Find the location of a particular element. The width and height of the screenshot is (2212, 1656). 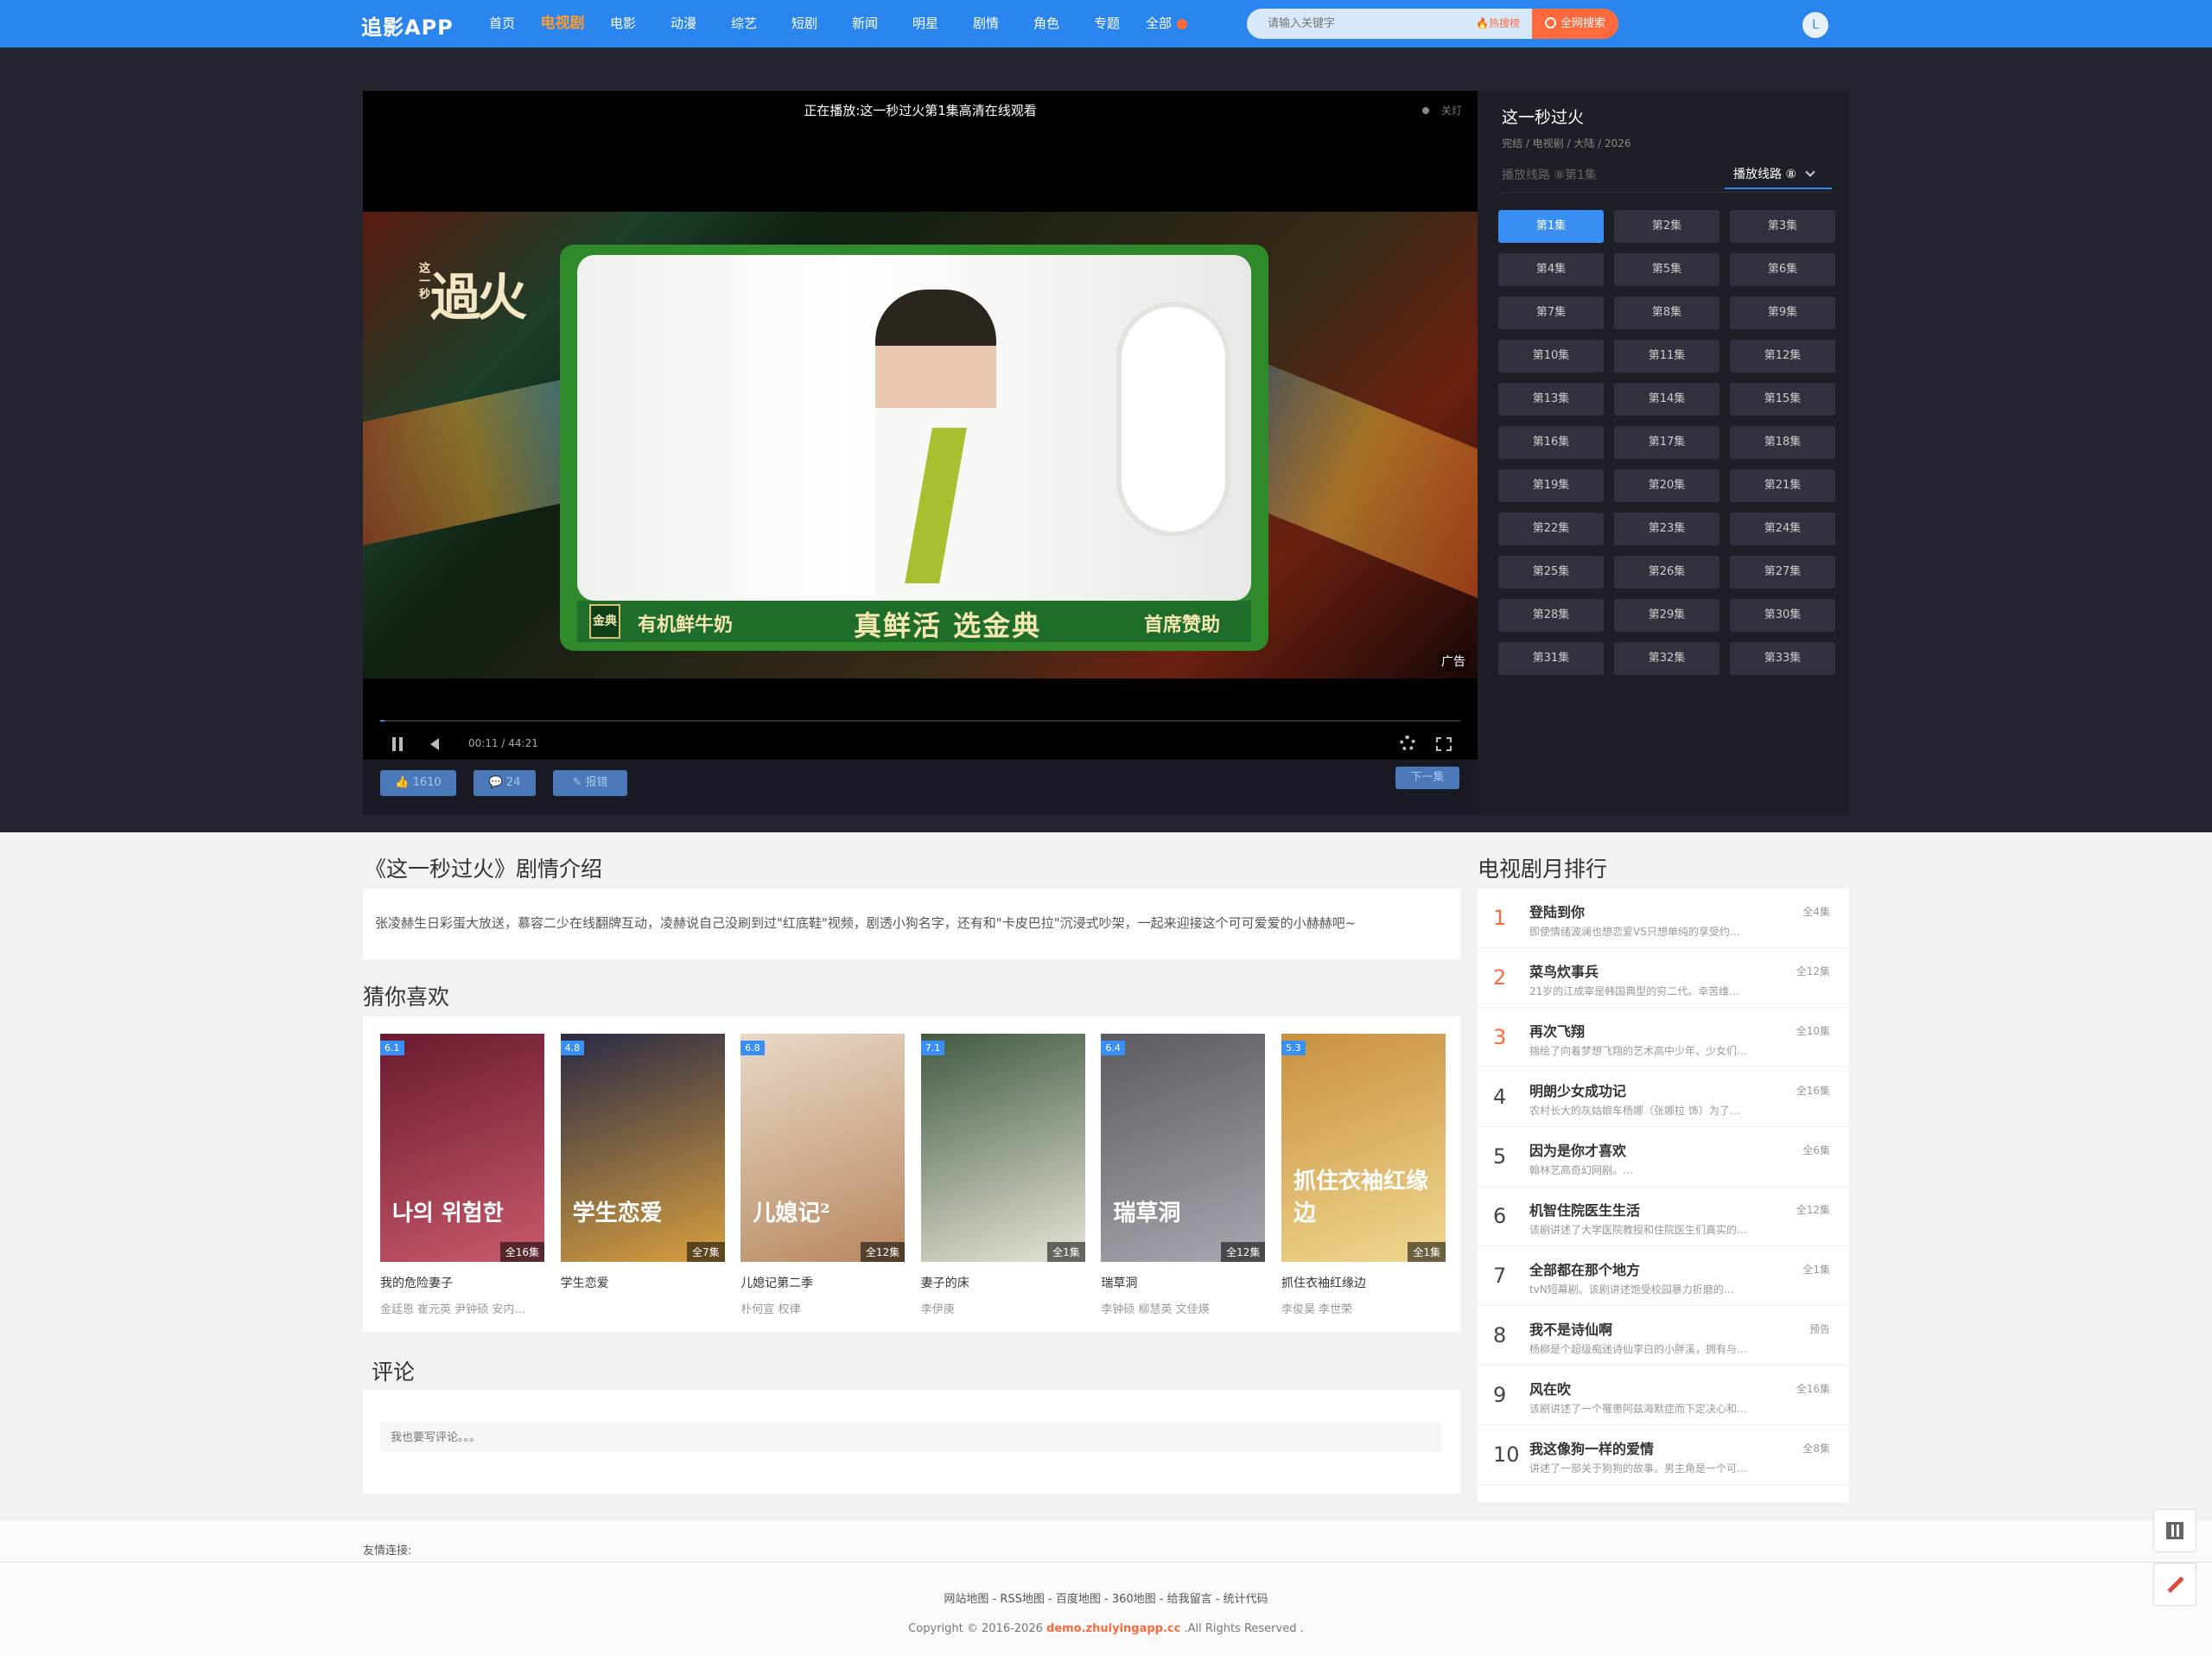

recommend-card: 7.1 全1集 妻子的床 李伊庚 is located at coordinates (1002, 1175).